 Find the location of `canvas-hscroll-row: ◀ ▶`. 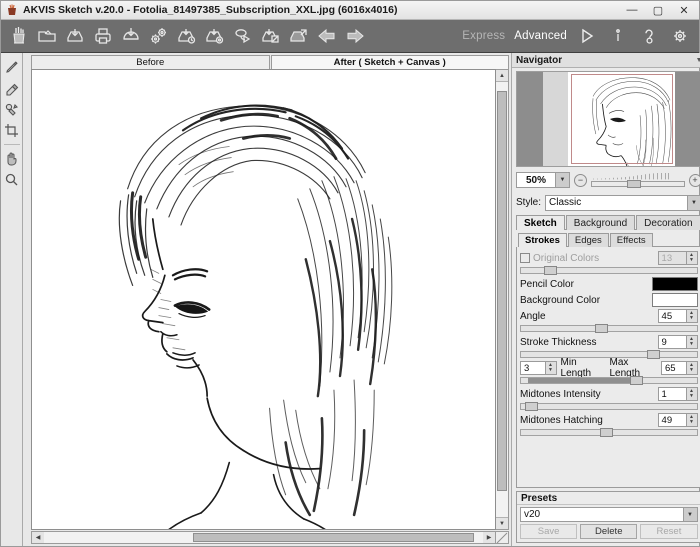

canvas-hscroll-row: ◀ ▶ is located at coordinates (267, 538).